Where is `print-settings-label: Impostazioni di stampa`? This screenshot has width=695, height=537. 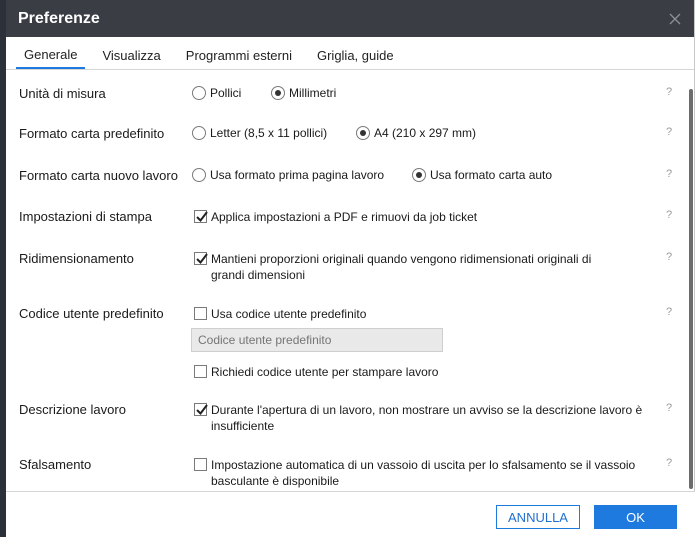
print-settings-label: Impostazioni di stampa is located at coordinates (85, 216).